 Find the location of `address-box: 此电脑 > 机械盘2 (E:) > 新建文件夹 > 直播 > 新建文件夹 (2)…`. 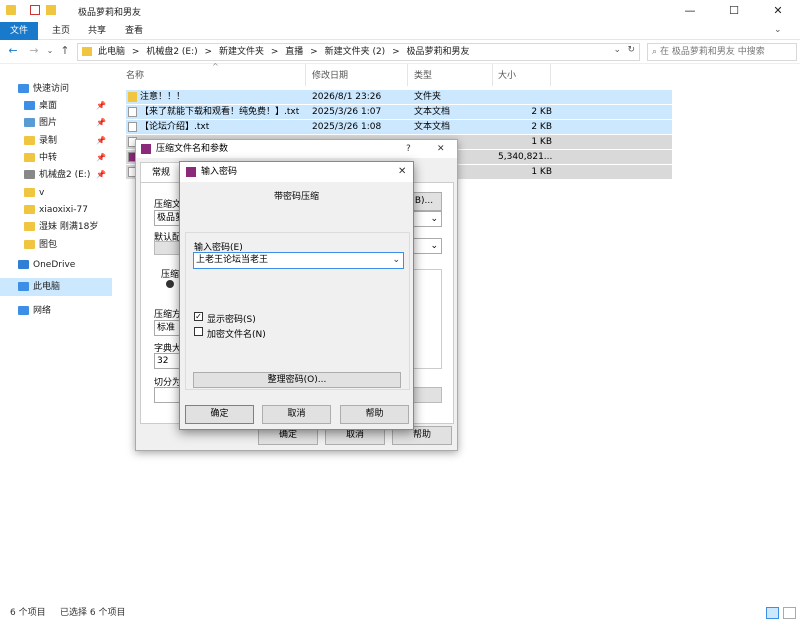

address-box: 此电脑 > 机械盘2 (E:) > 新建文件夹 > 直播 > 新建文件夹 (2)… is located at coordinates (358, 52).